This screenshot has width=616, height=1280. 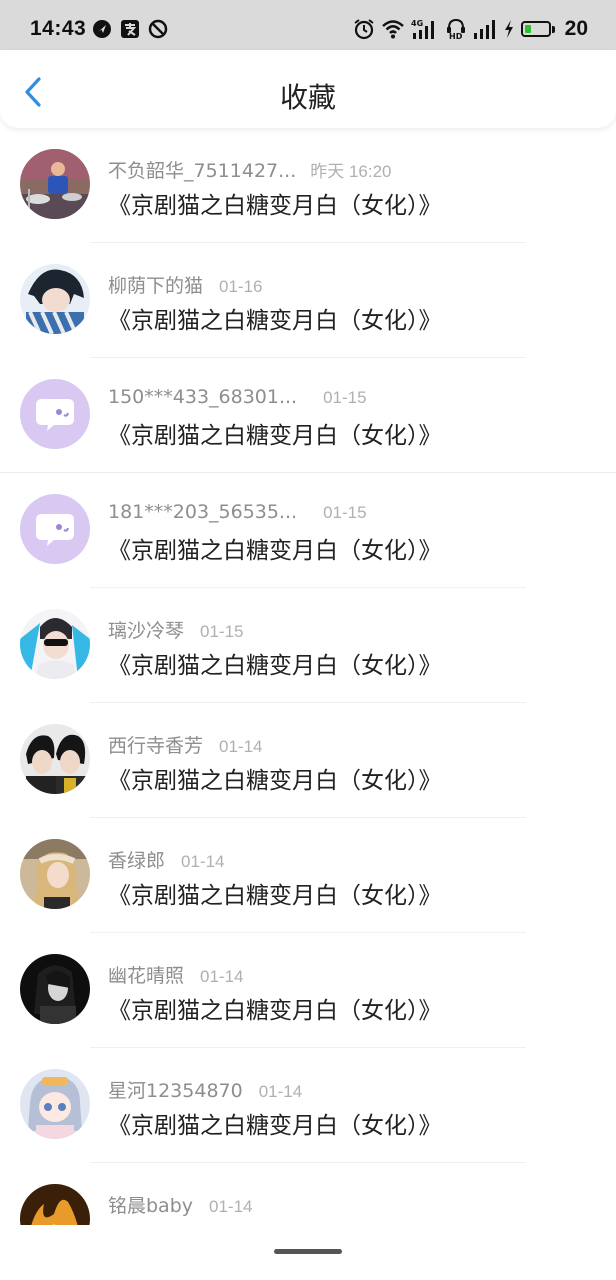 I want to click on item-meta: 西行寺香芳 01-14, so click(x=185, y=744).